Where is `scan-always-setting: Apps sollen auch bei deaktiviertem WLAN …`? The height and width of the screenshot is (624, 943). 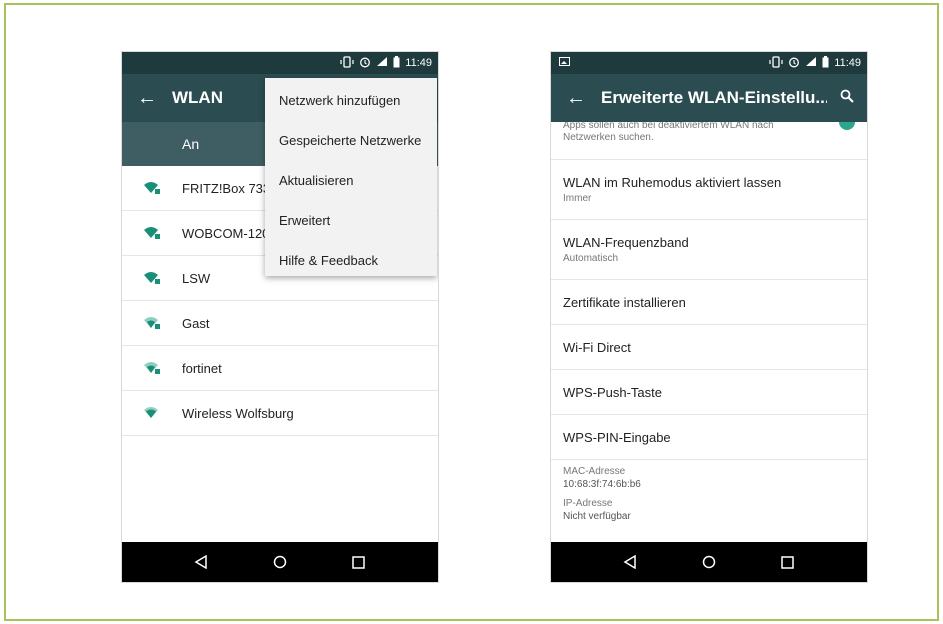
scan-always-setting: Apps sollen auch bei deaktiviertem WLAN … is located at coordinates (709, 141).